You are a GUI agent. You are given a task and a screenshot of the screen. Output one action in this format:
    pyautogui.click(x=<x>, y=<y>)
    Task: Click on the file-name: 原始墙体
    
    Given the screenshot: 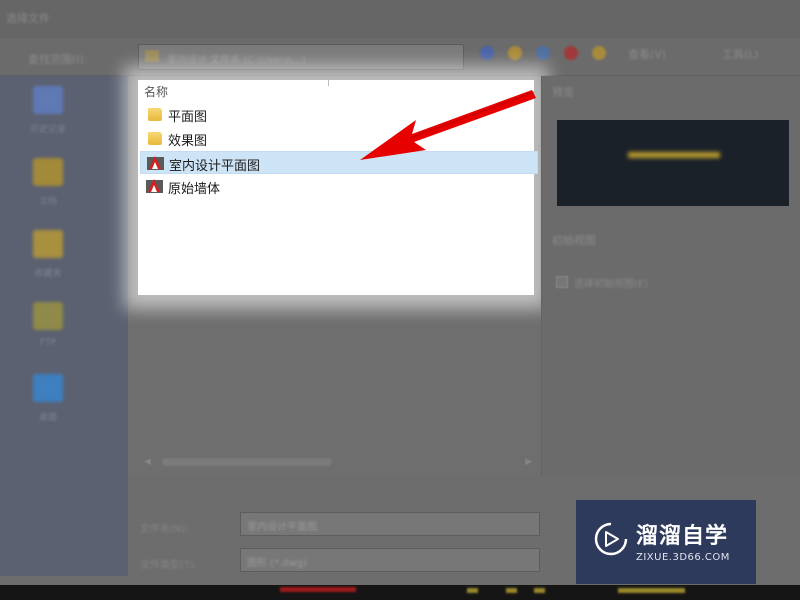 What is the action you would take?
    pyautogui.click(x=194, y=189)
    